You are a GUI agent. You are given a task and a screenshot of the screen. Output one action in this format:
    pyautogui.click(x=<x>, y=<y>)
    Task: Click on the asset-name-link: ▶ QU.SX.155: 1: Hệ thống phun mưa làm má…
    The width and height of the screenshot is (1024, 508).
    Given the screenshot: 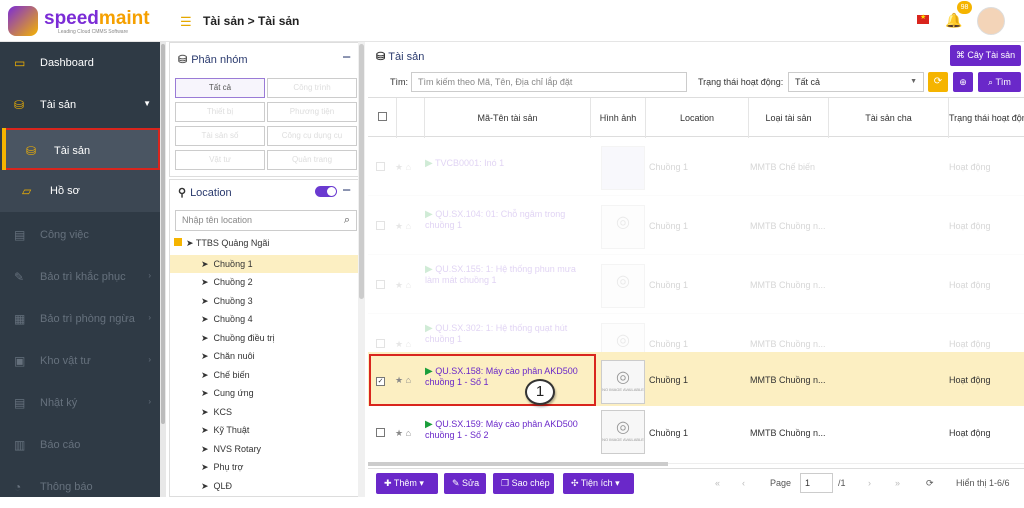 What is the action you would take?
    pyautogui.click(x=505, y=275)
    